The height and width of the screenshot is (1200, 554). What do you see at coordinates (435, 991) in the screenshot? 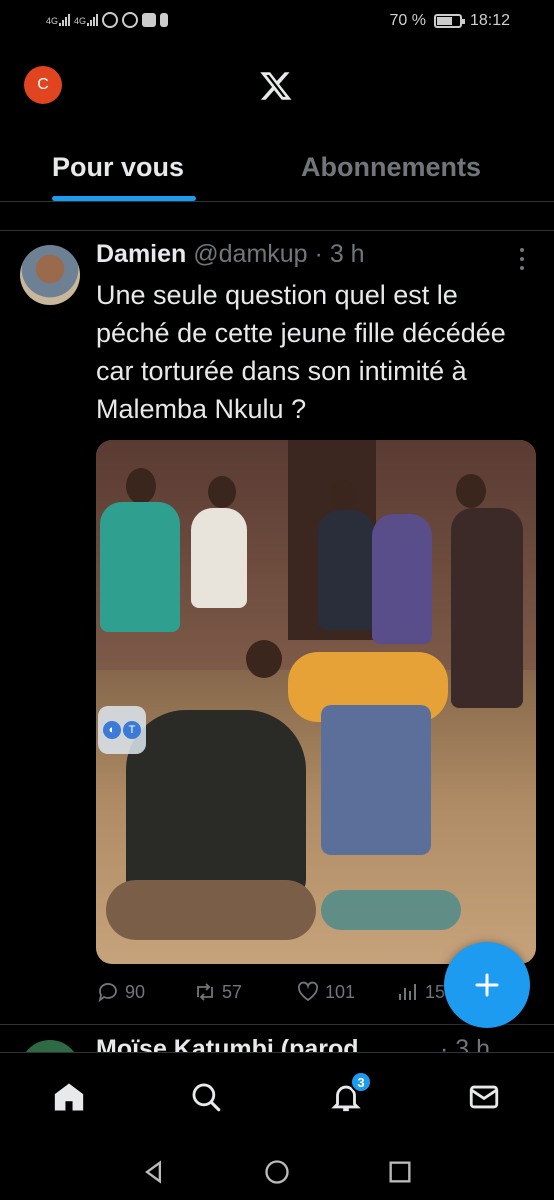
I see `views-count: 15` at bounding box center [435, 991].